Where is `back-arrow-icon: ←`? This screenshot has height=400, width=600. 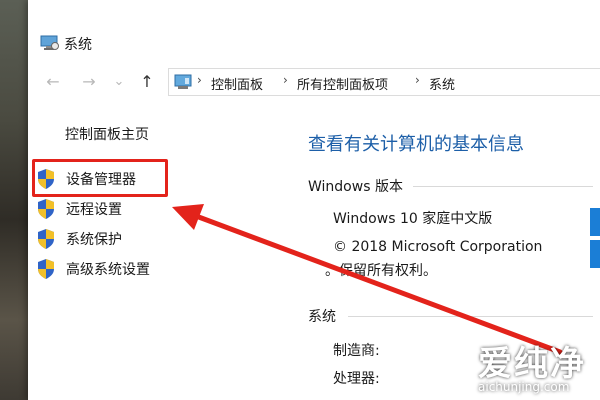
back-arrow-icon: ← is located at coordinates (53, 82).